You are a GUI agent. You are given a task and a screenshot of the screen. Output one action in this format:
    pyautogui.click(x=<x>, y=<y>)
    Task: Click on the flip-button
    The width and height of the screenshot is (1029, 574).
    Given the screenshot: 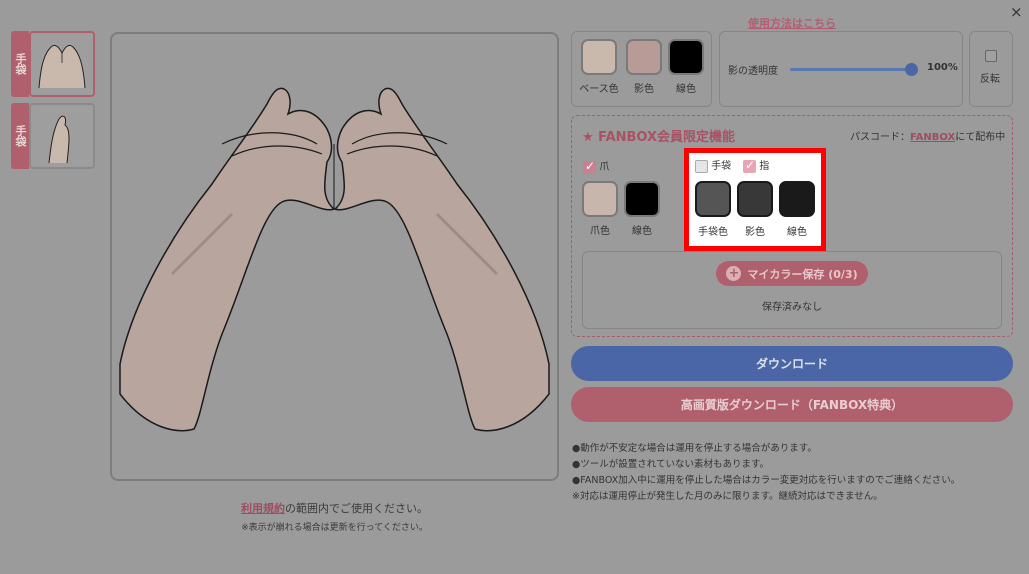 What is the action you would take?
    pyautogui.click(x=991, y=69)
    